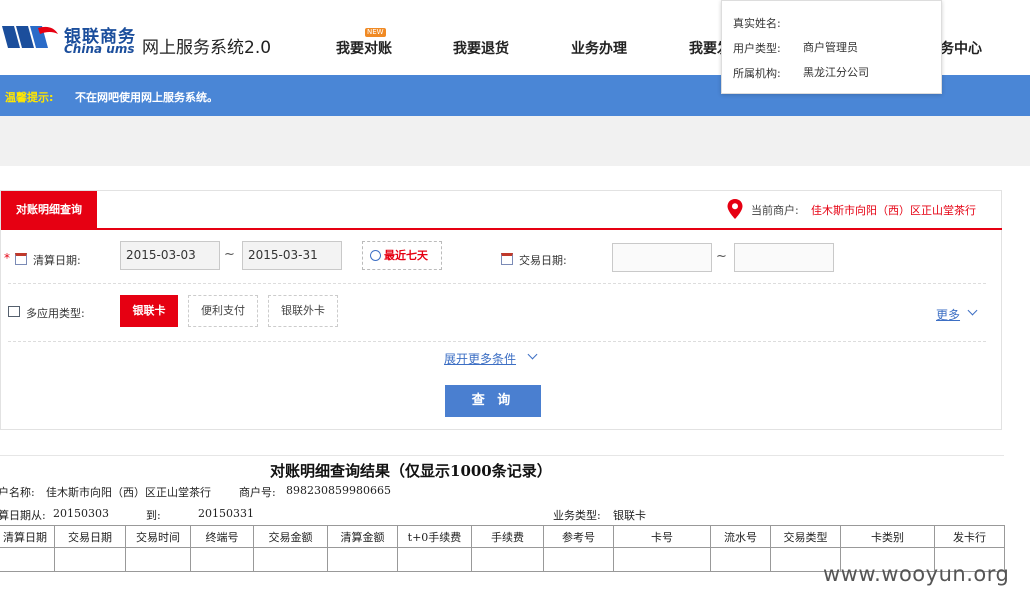  What do you see at coordinates (578, 536) in the screenshot?
I see `col-ref-no: 参考号` at bounding box center [578, 536].